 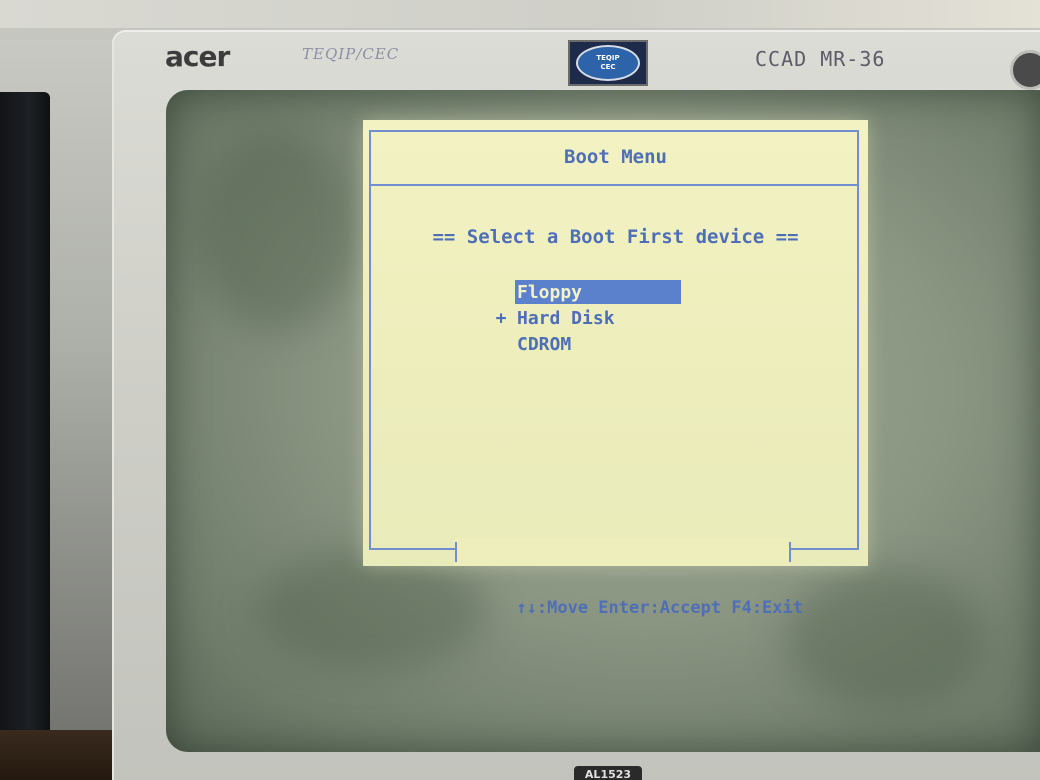 What do you see at coordinates (456, 552) in the screenshot?
I see `footer-divider-left` at bounding box center [456, 552].